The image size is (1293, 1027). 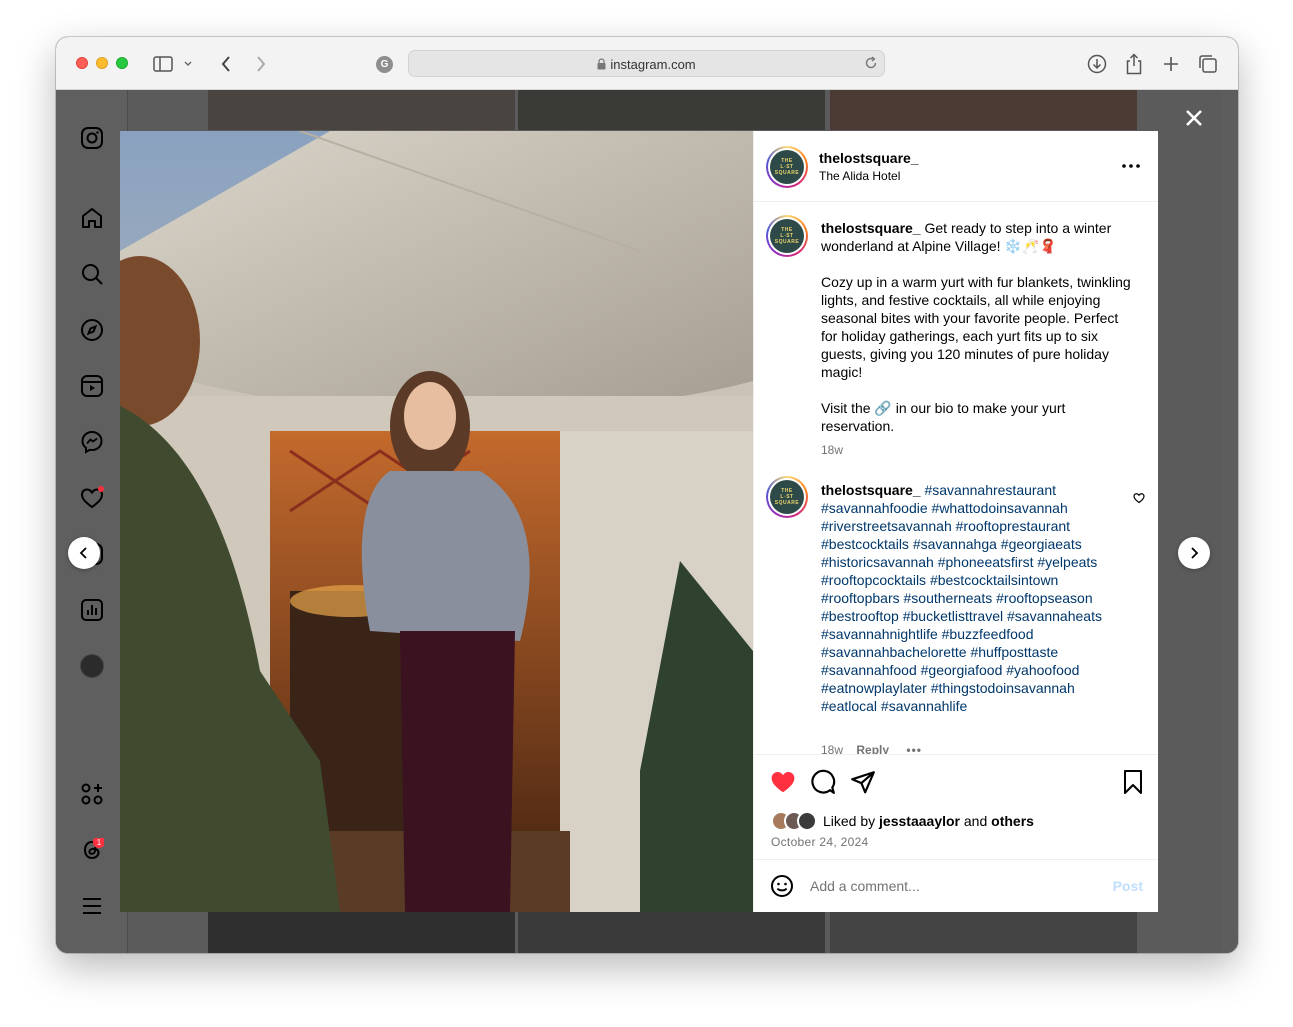 I want to click on reply-link: Reply, so click(x=872, y=748).